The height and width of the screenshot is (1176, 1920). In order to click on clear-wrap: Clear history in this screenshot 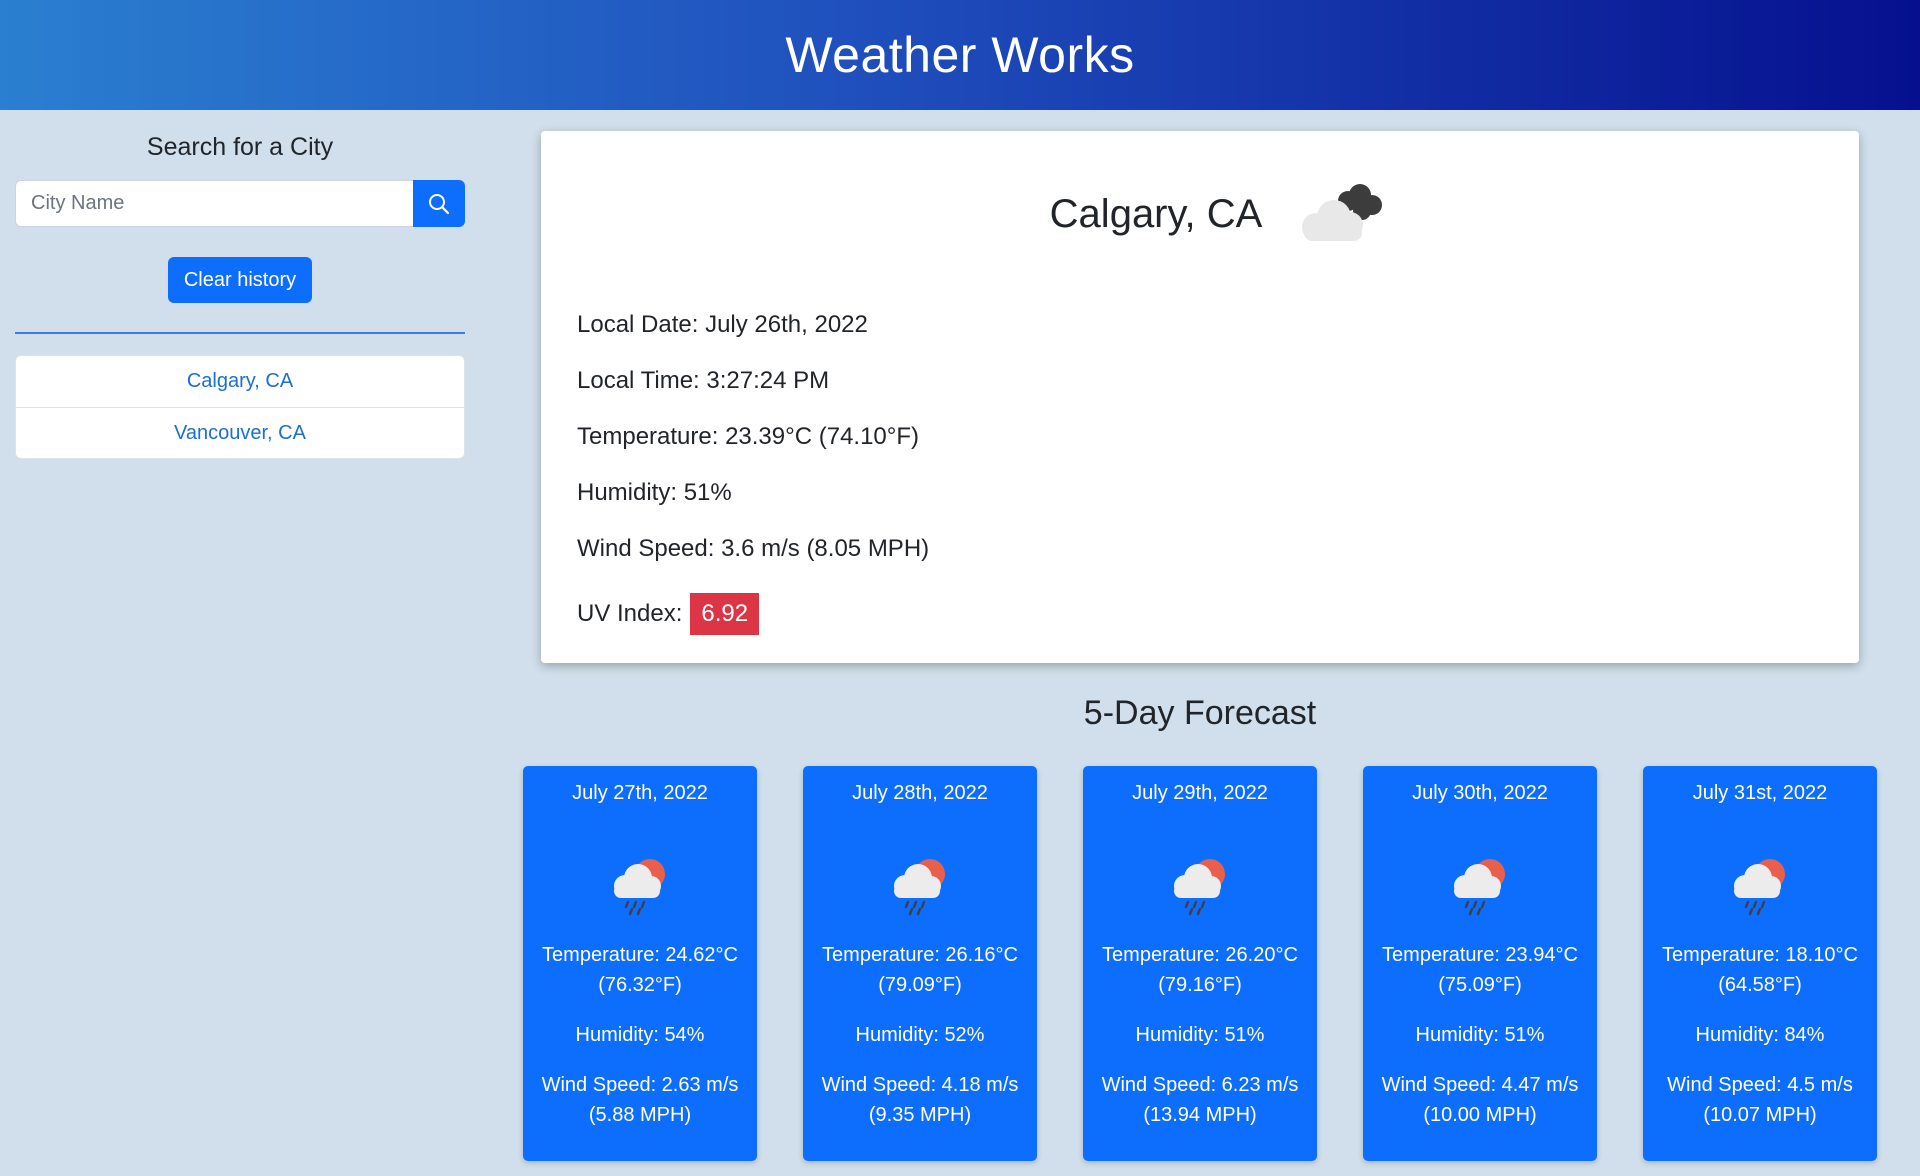, I will do `click(240, 280)`.